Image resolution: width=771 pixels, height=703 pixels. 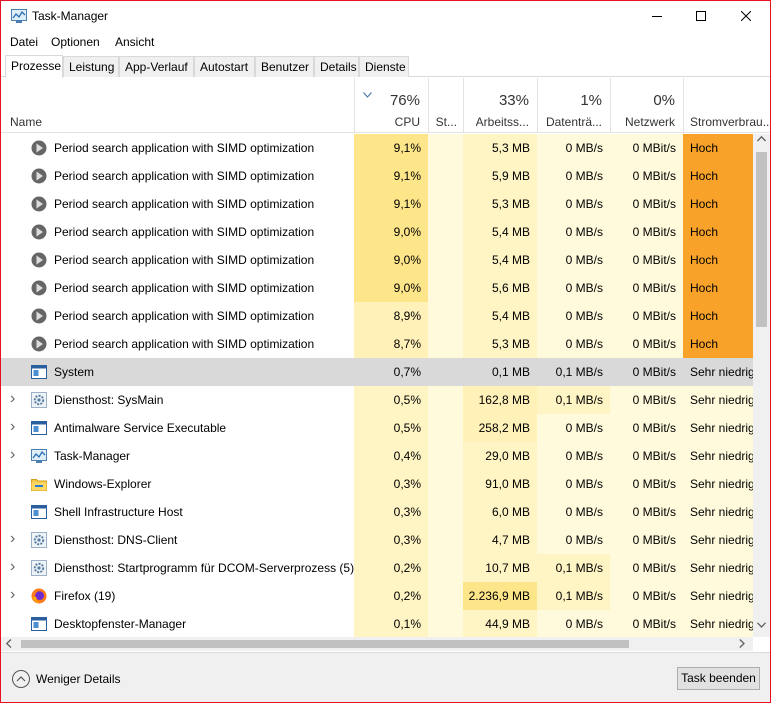 What do you see at coordinates (177, 623) in the screenshot?
I see `process-name-cell: Desktopfenster-Manager` at bounding box center [177, 623].